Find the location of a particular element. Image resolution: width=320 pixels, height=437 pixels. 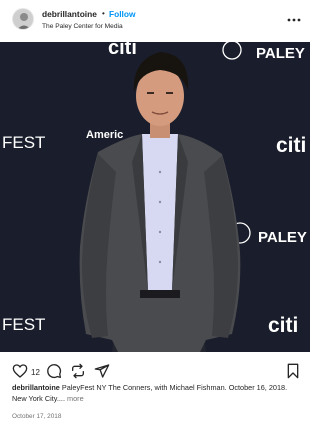

share-button is located at coordinates (102, 373).